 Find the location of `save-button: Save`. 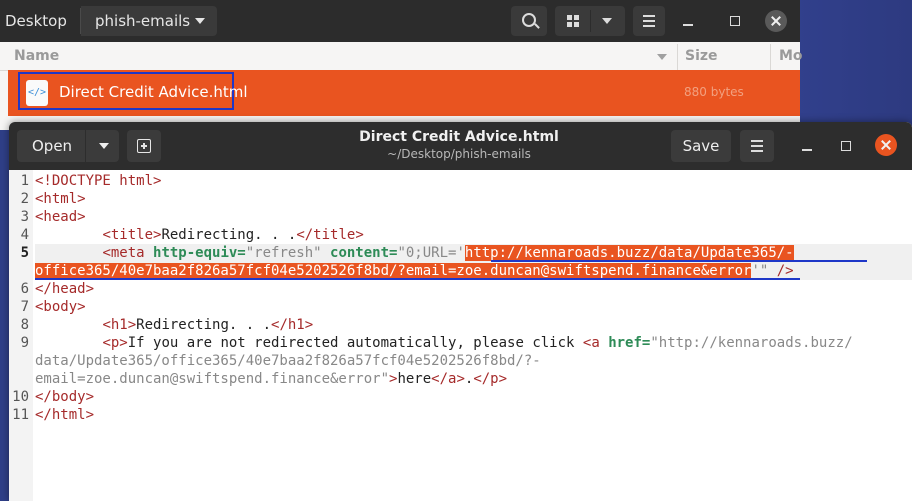

save-button: Save is located at coordinates (701, 146).